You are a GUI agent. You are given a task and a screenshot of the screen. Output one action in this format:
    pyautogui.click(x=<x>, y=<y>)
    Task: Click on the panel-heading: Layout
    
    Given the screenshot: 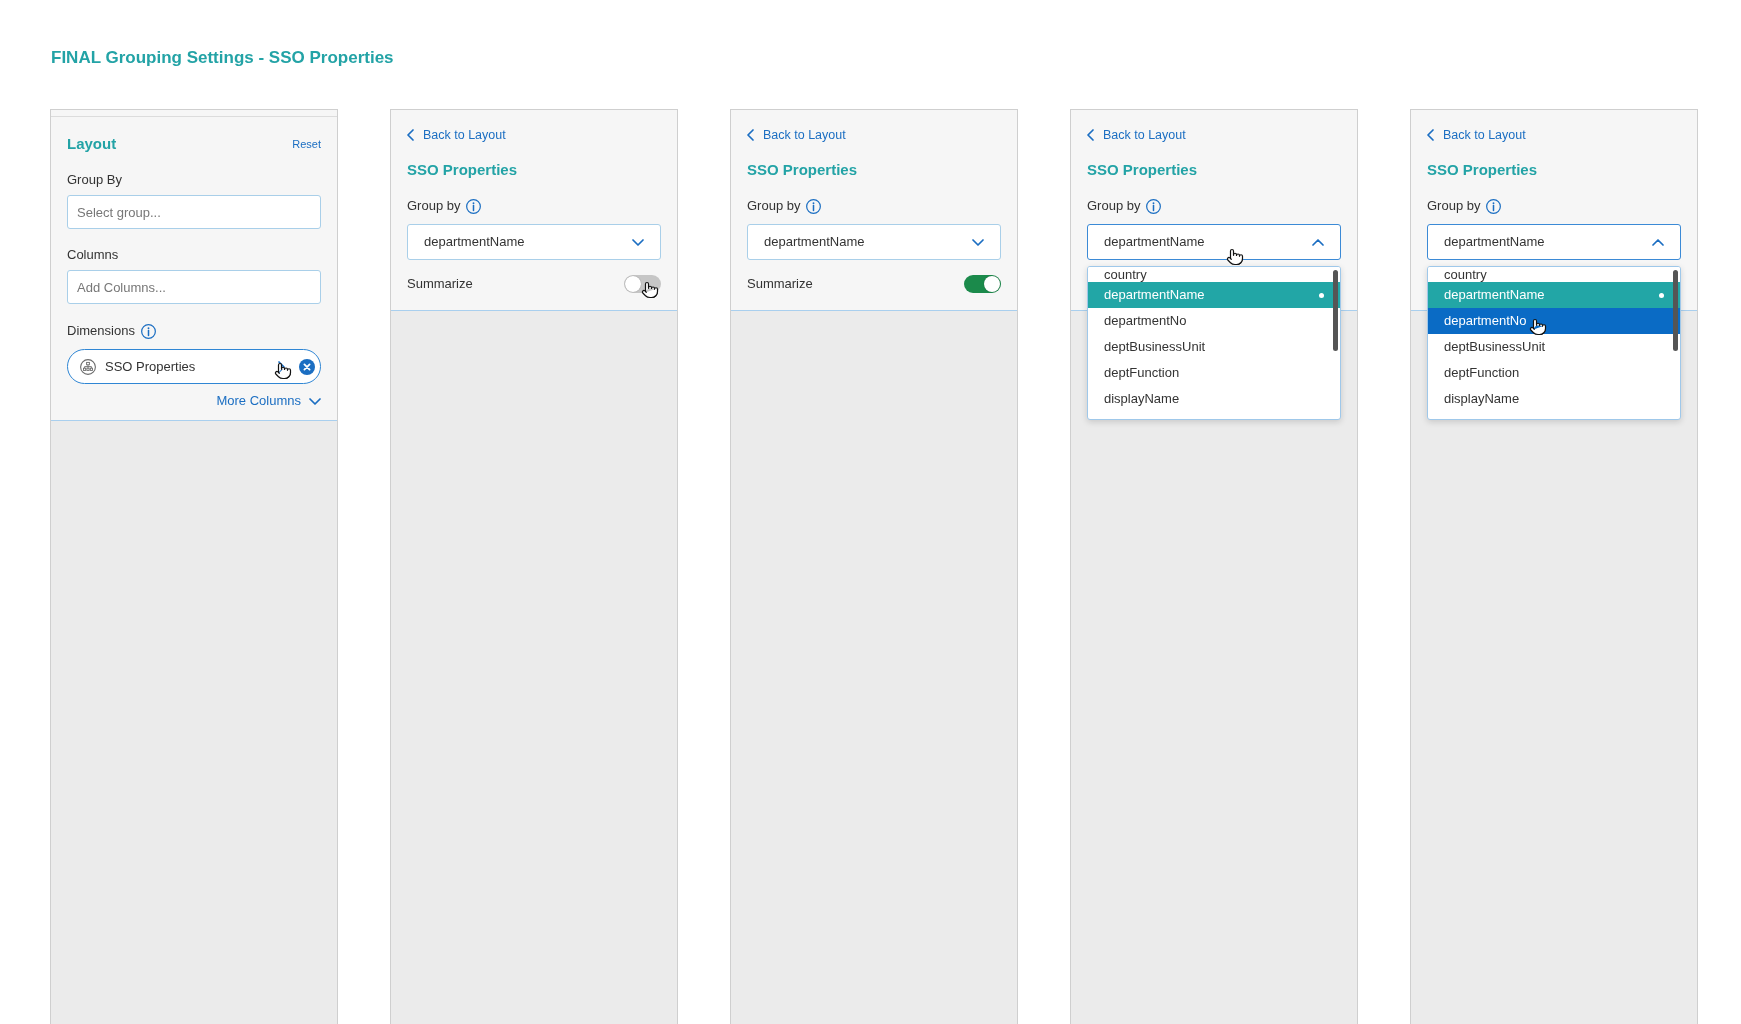 What is the action you would take?
    pyautogui.click(x=92, y=144)
    